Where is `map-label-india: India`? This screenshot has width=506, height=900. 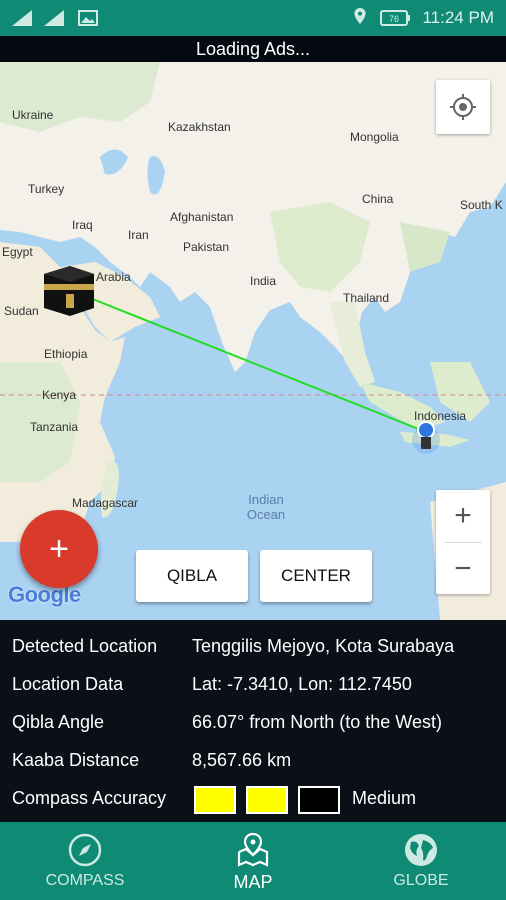
map-label-india: India is located at coordinates (263, 281).